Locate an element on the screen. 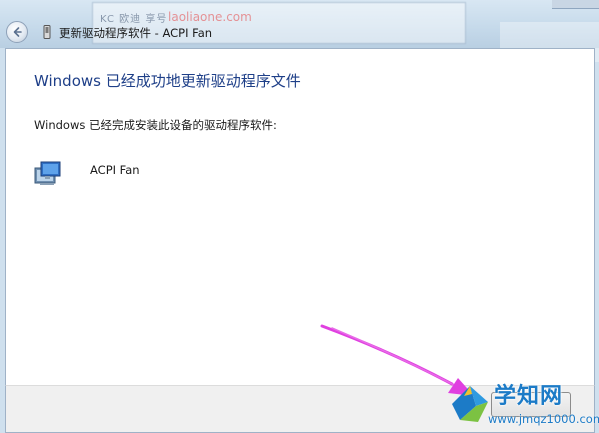 This screenshot has width=599, height=433. title-bar: 更新驱动程序软件 - ACPI Fan is located at coordinates (299, 33).